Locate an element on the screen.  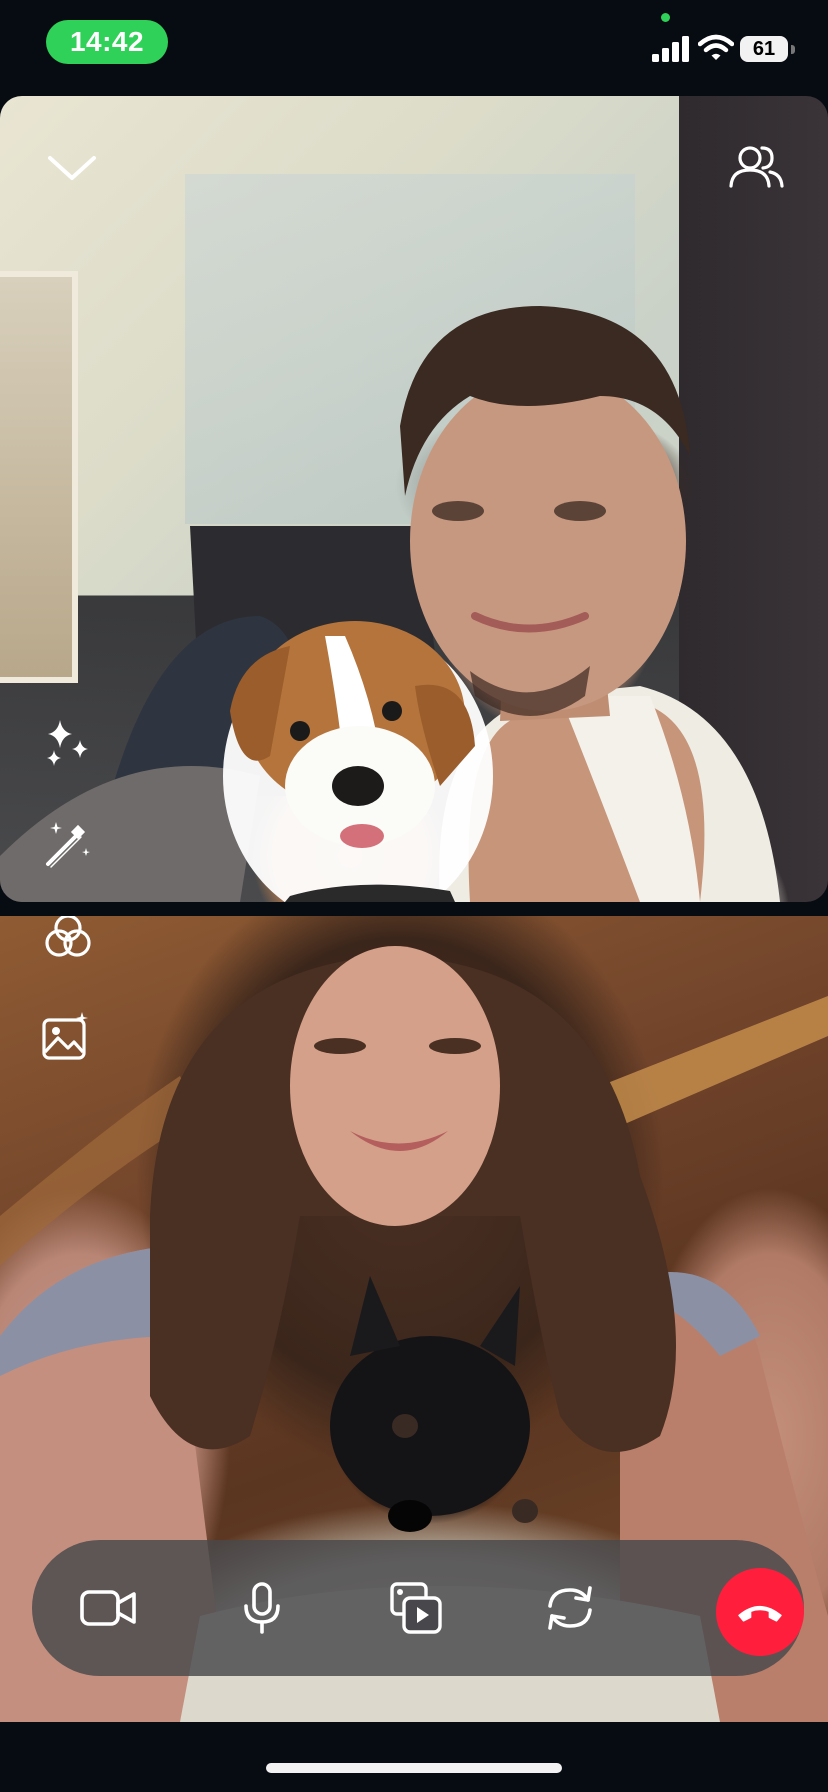
end-call-button is located at coordinates (760, 1612).